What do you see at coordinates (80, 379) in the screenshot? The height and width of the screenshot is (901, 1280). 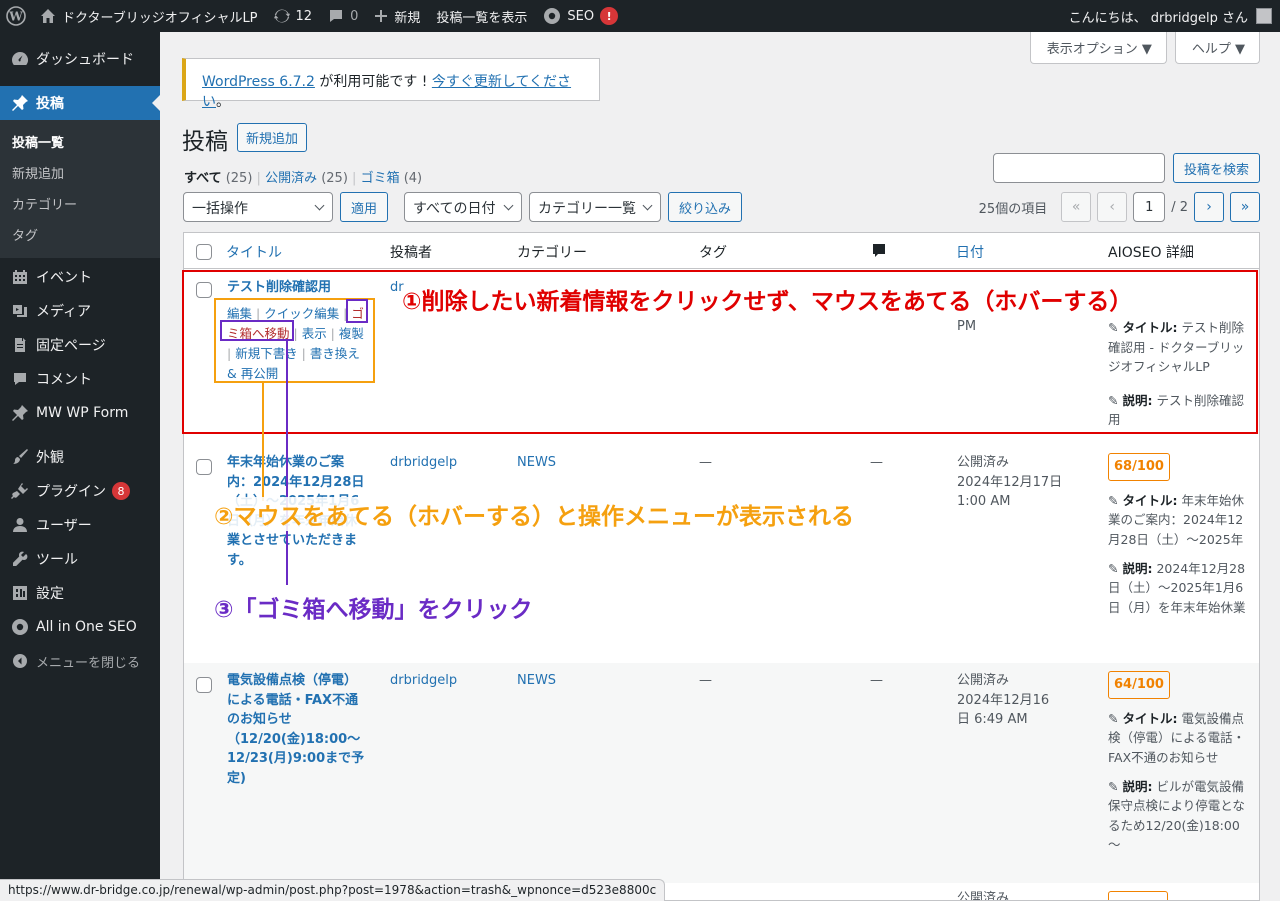 I see `sidebar-item-comments: コメント` at bounding box center [80, 379].